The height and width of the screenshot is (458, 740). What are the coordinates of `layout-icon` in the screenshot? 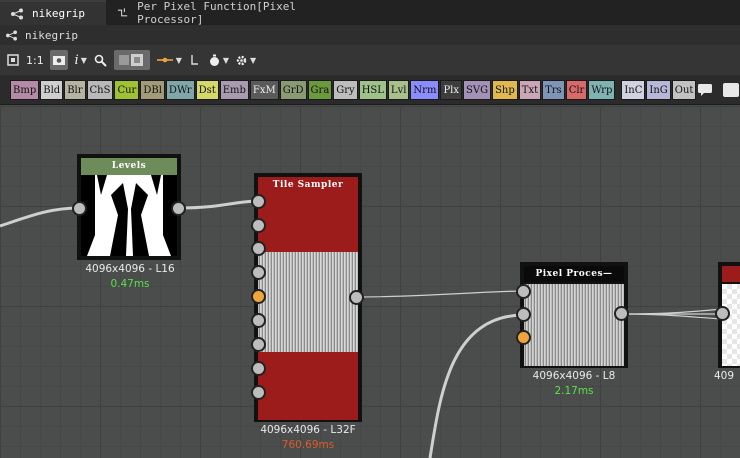 It's located at (130, 60).